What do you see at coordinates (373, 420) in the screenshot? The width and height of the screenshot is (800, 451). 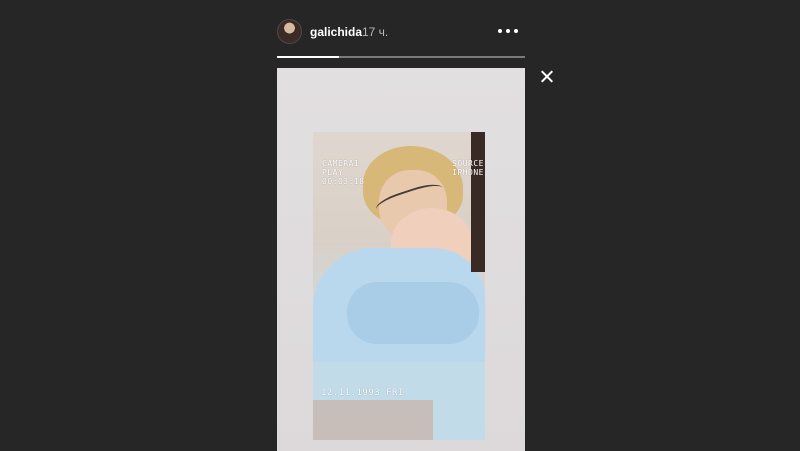 I see `photo-floor` at bounding box center [373, 420].